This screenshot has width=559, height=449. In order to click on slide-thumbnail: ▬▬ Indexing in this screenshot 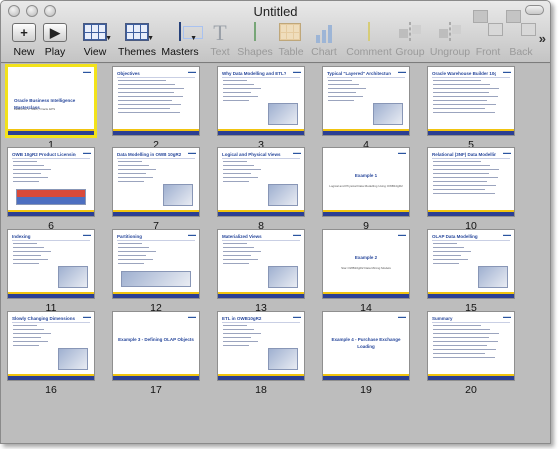, I will do `click(51, 264)`.